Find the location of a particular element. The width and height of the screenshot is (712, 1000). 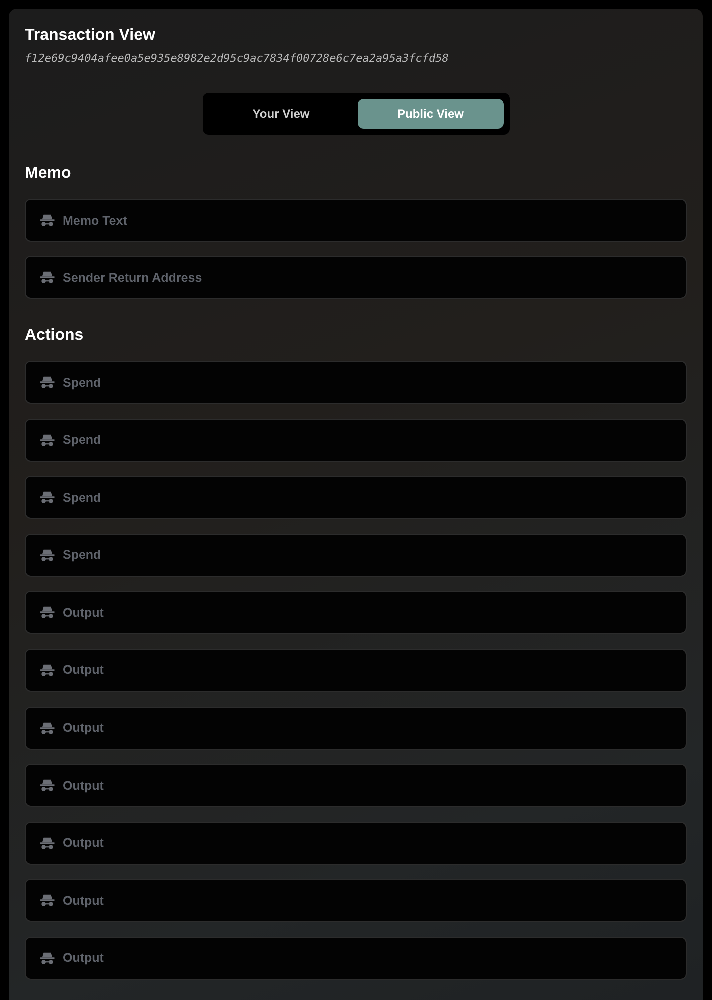

hidden-item-row: Memo Text is located at coordinates (356, 220).